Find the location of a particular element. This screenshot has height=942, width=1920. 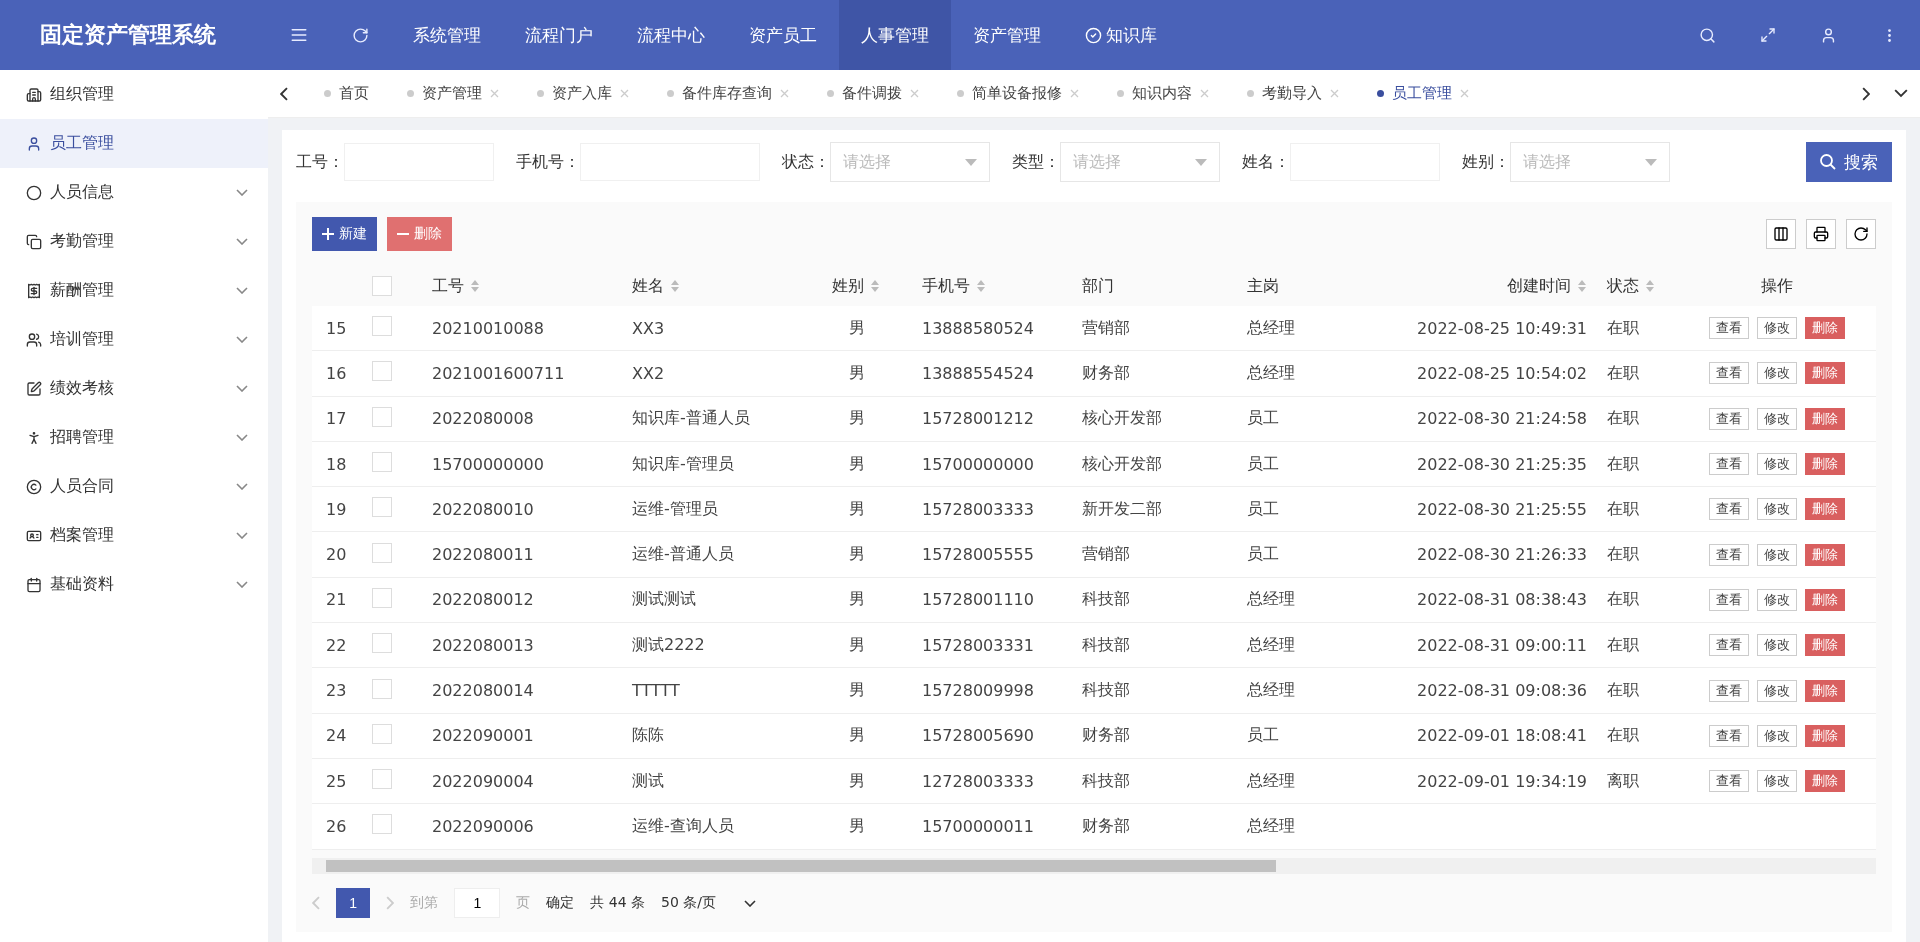

fullscreen-icon is located at coordinates (1768, 34).